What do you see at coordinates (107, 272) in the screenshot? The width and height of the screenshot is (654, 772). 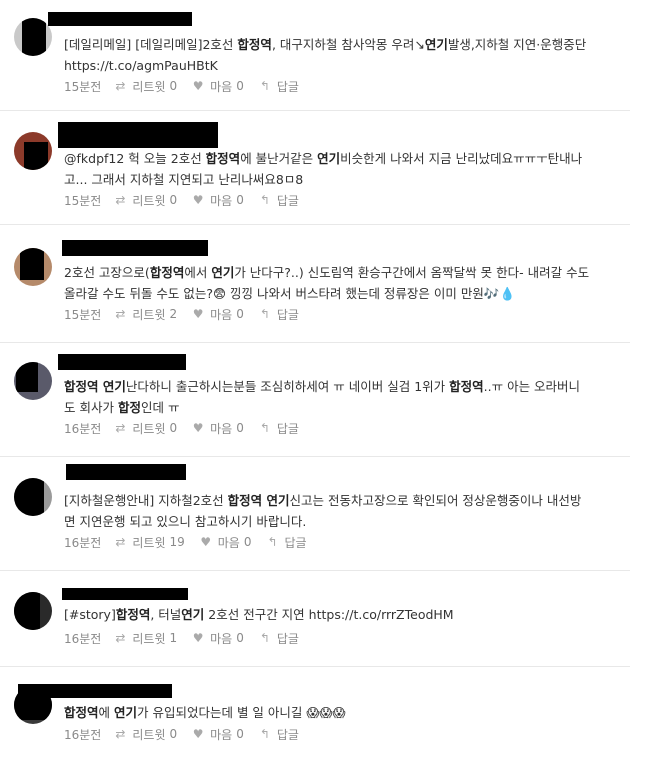 I see `text-segment: 2호선 고장으로(` at bounding box center [107, 272].